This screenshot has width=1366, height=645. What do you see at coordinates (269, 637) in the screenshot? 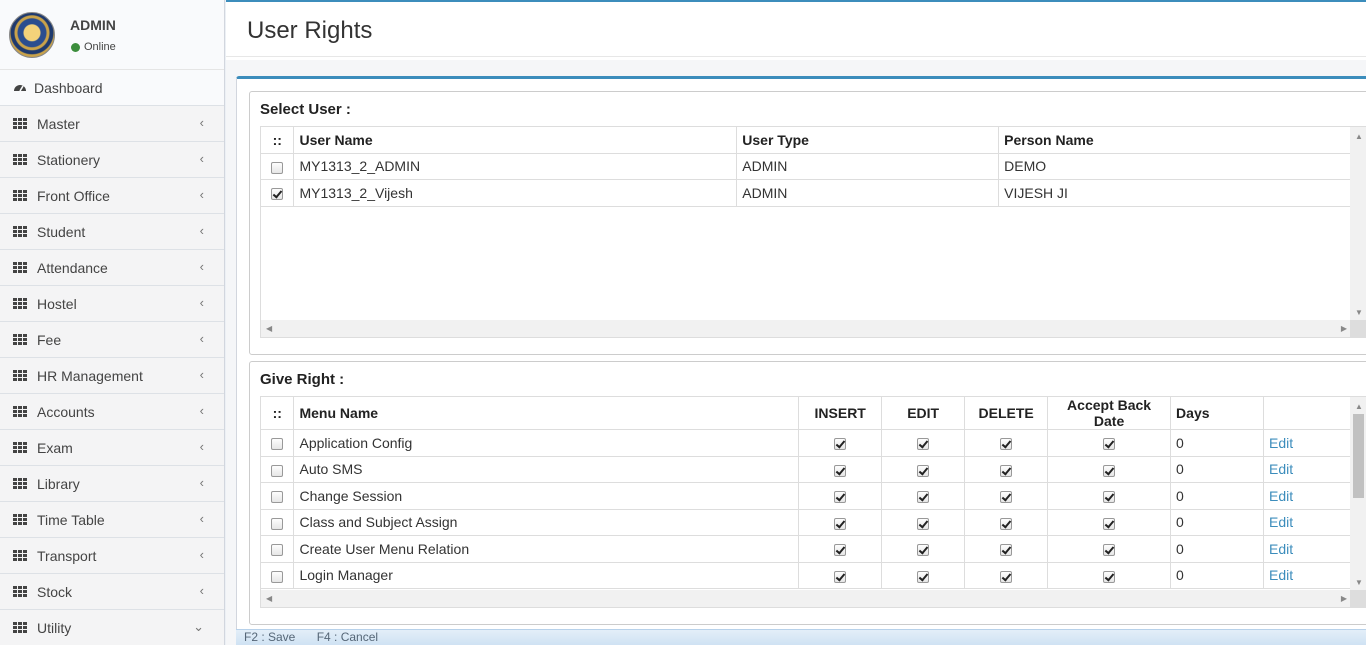
I see `save-shortcut: F2 : Save` at bounding box center [269, 637].